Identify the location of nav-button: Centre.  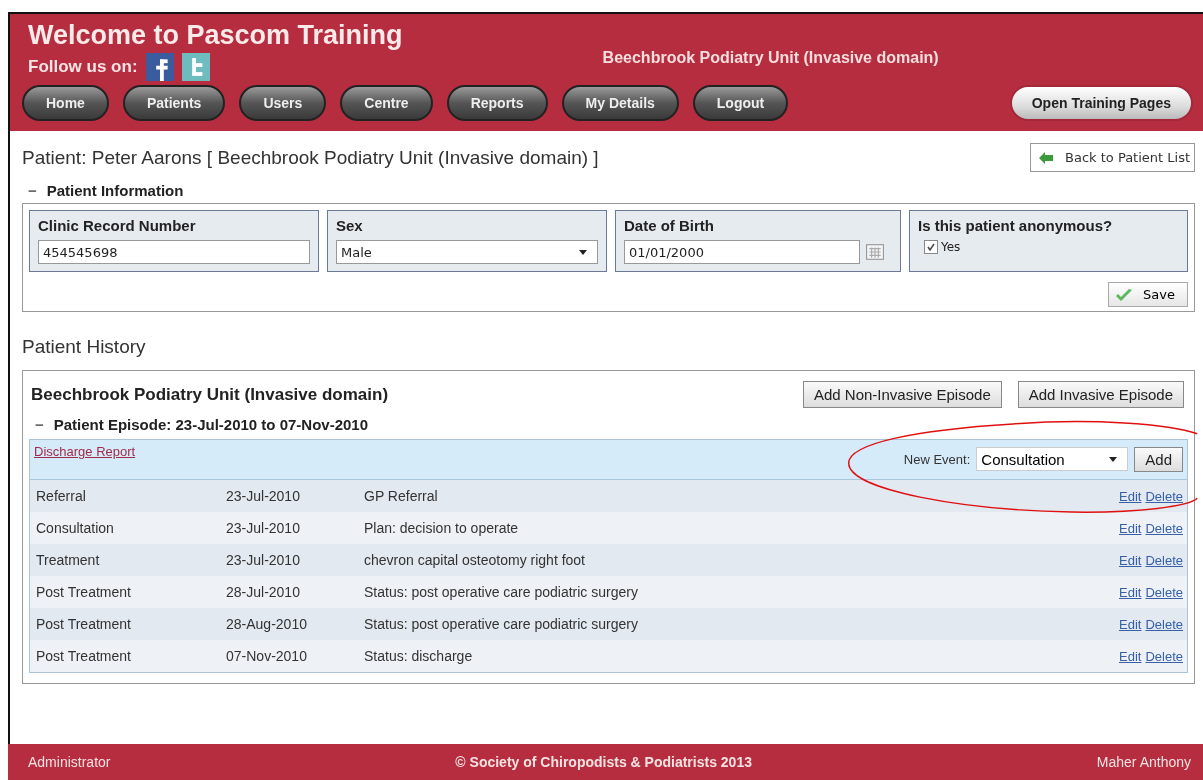
(386, 103).